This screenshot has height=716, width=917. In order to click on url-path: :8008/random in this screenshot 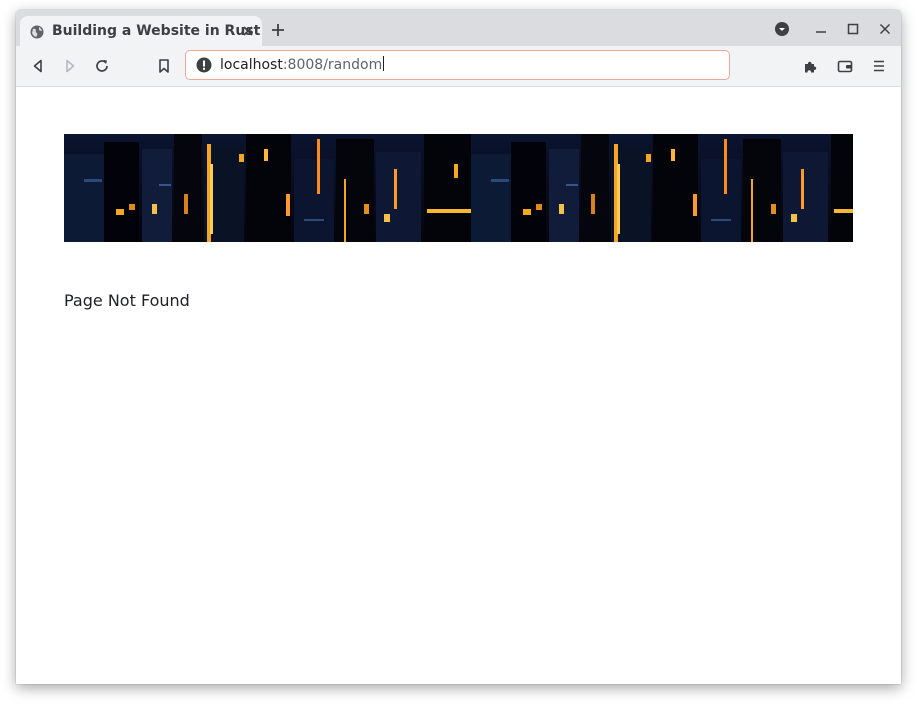, I will do `click(332, 65)`.